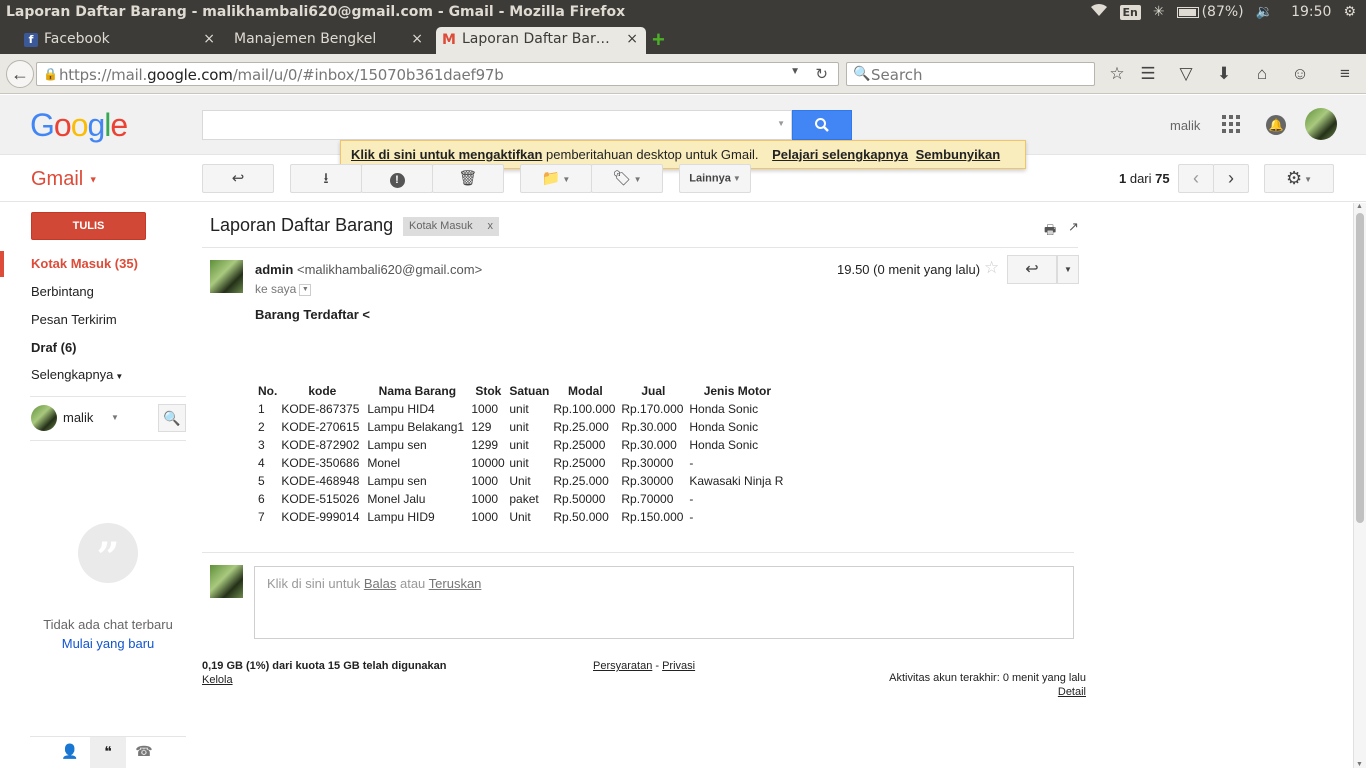  I want to click on wifi-icon, so click(1099, 12).